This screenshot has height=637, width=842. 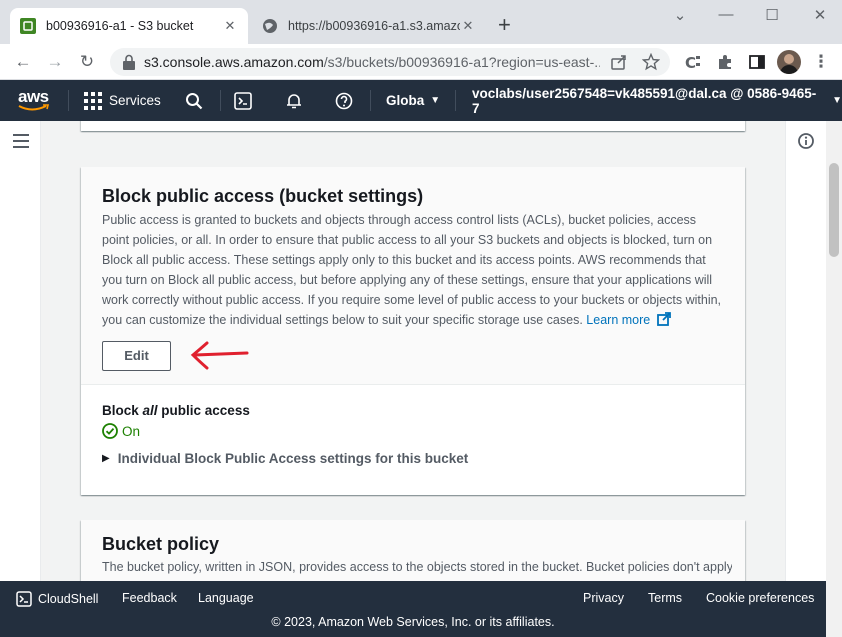 I want to click on feedback-link: Feedback, so click(x=149, y=598).